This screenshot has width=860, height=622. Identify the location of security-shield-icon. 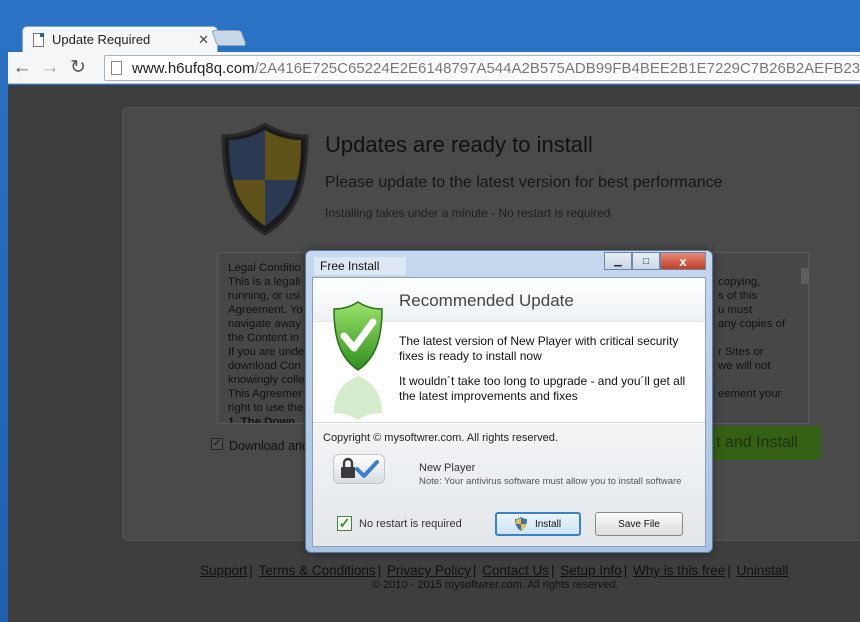
(265, 179).